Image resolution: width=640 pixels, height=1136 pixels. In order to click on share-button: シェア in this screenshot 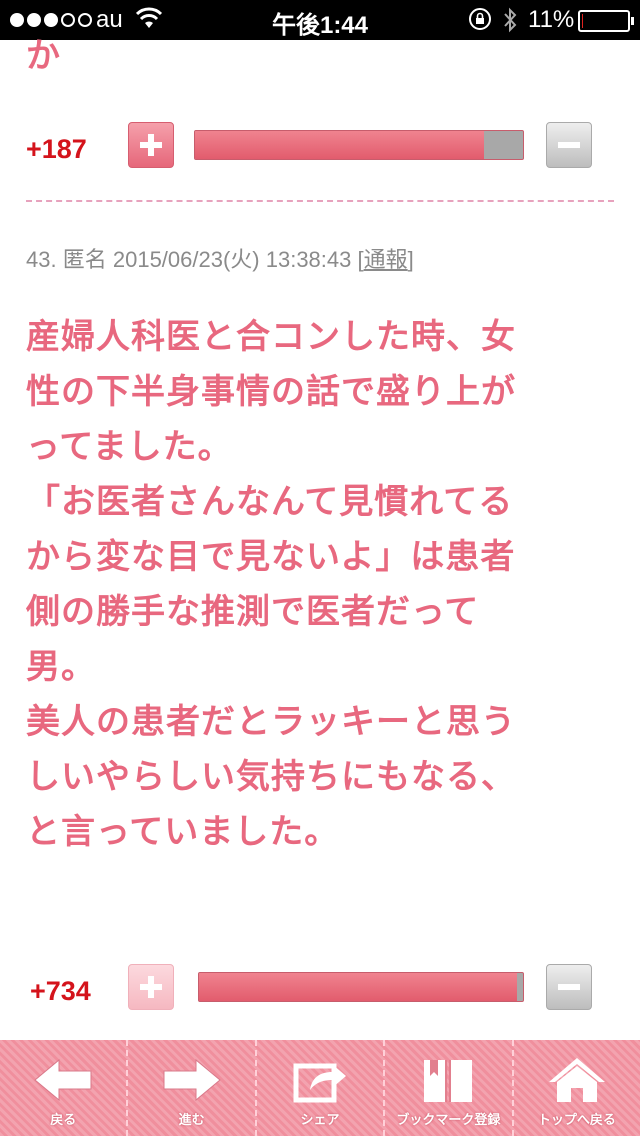, I will do `click(321, 1088)`.